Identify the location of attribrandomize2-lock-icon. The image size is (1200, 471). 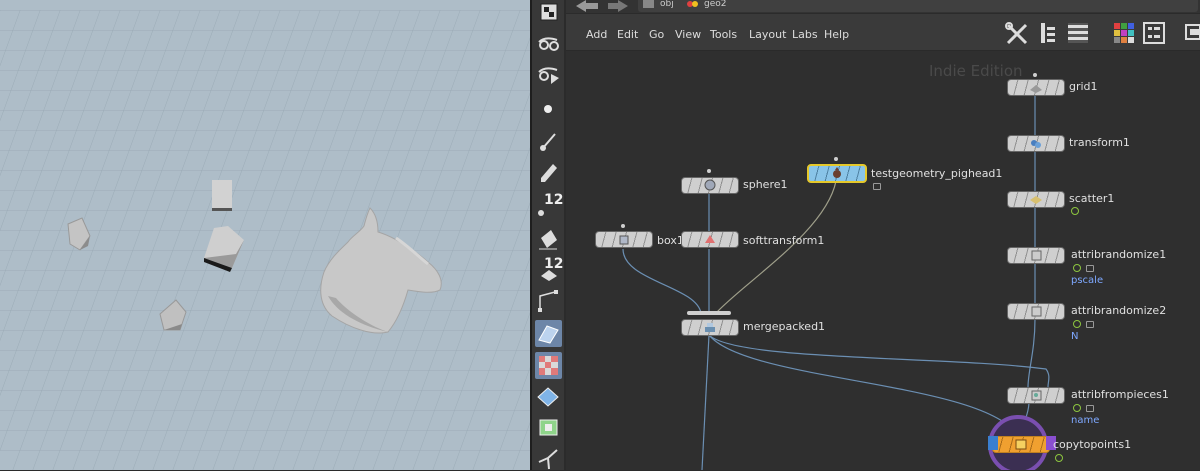
(1090, 324).